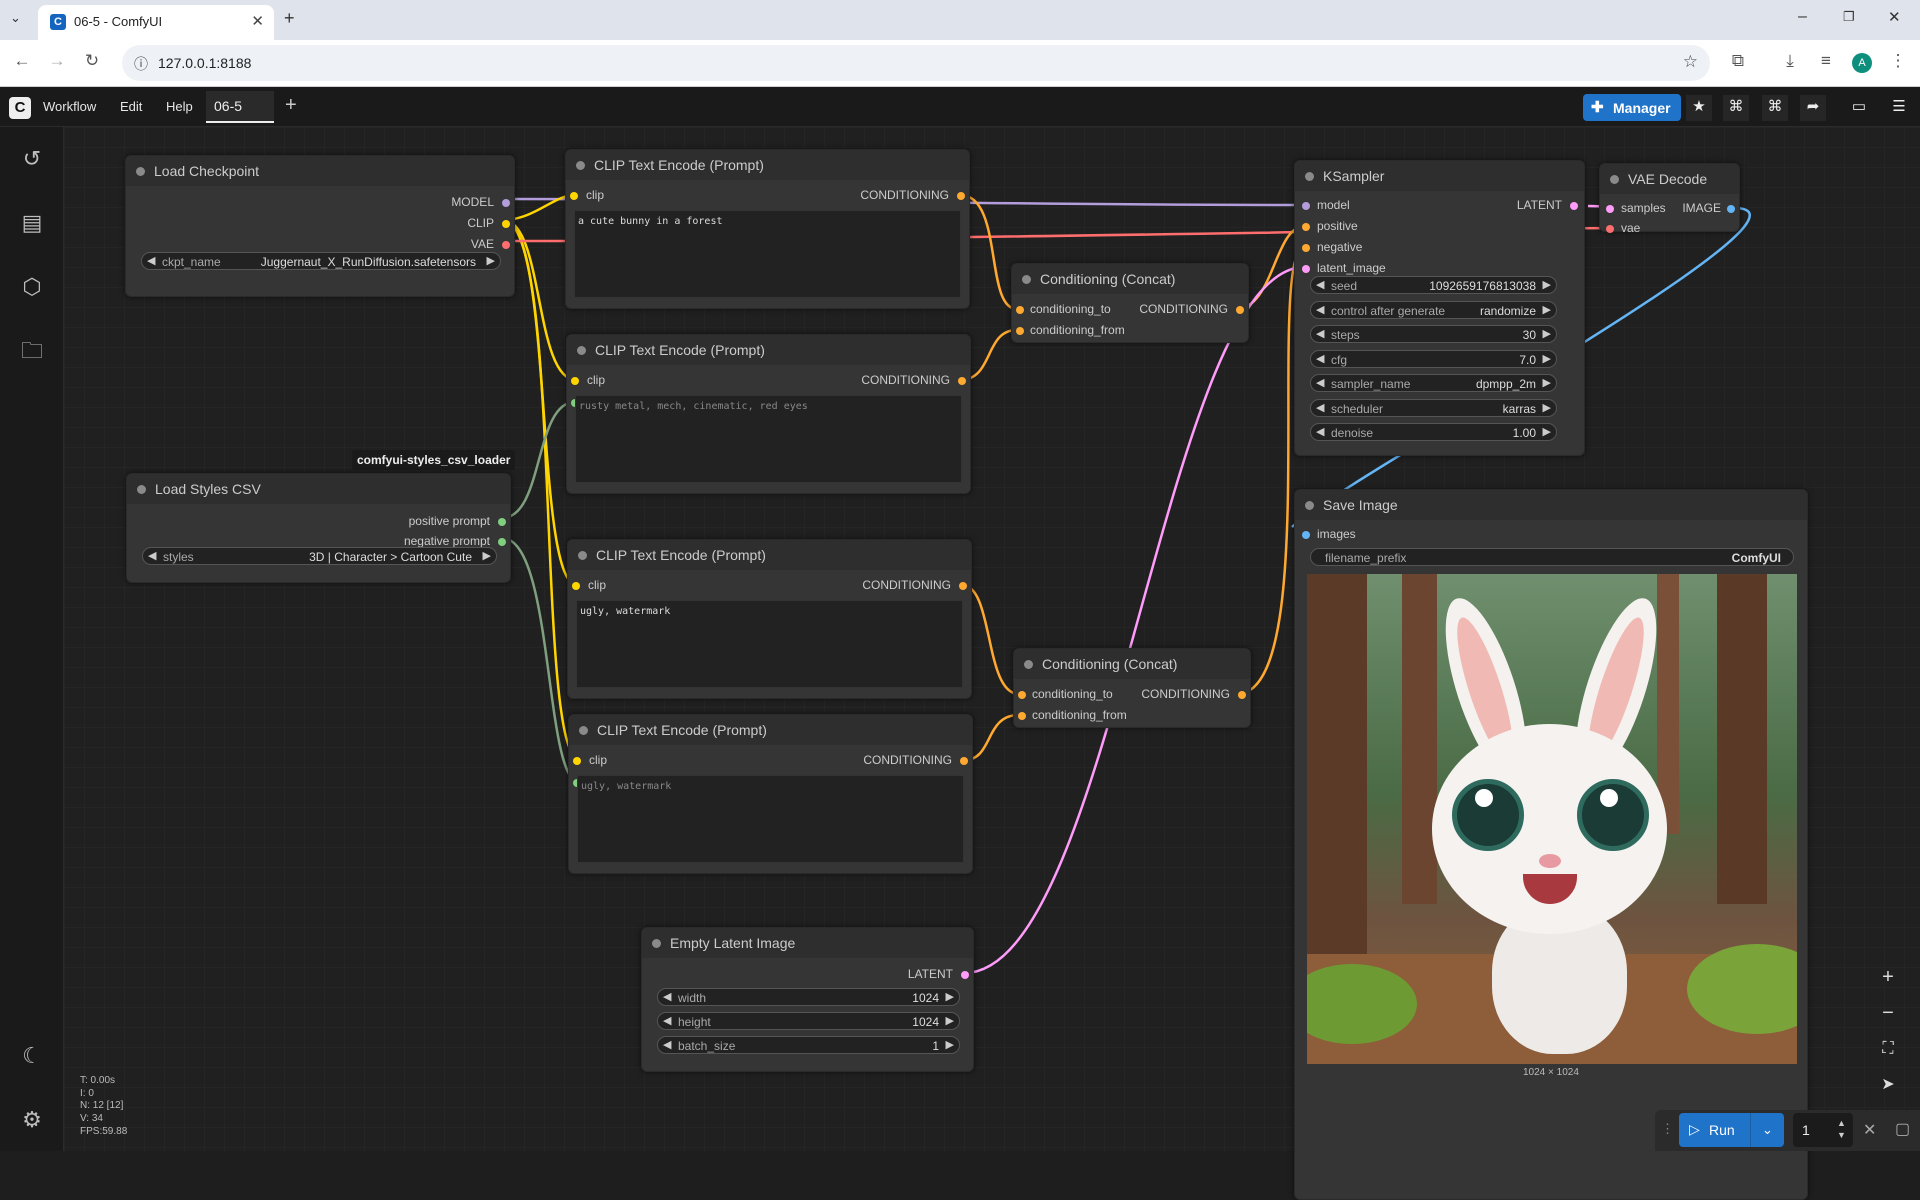  I want to click on zoom-in-icon: +, so click(1888, 977).